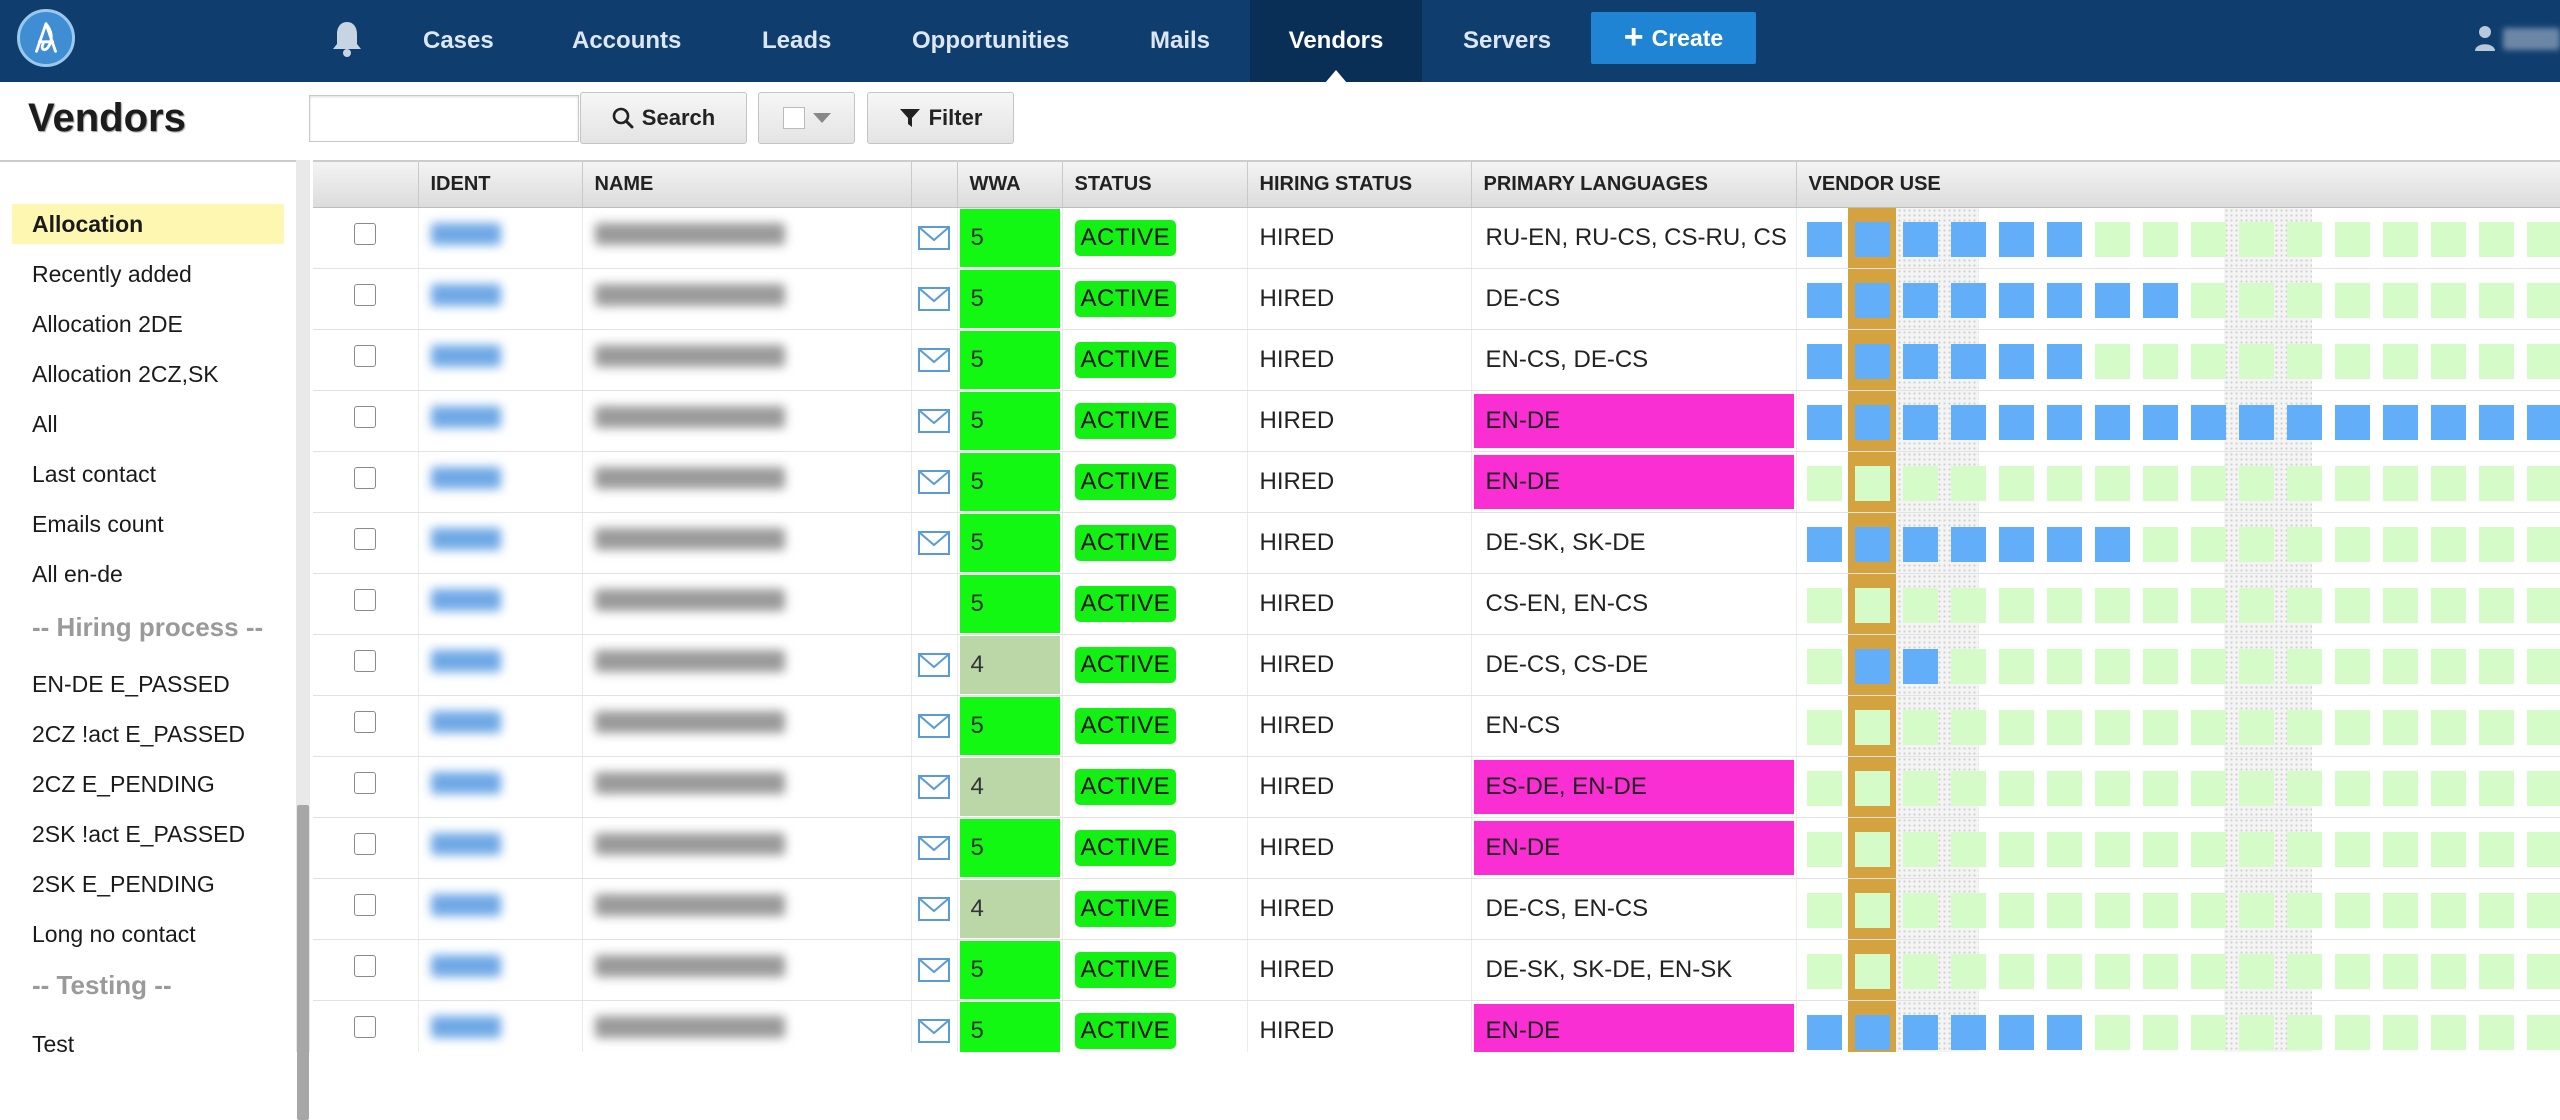  Describe the element at coordinates (148, 574) in the screenshot. I see `sidebar-item-all-en-de: All en-de` at that location.